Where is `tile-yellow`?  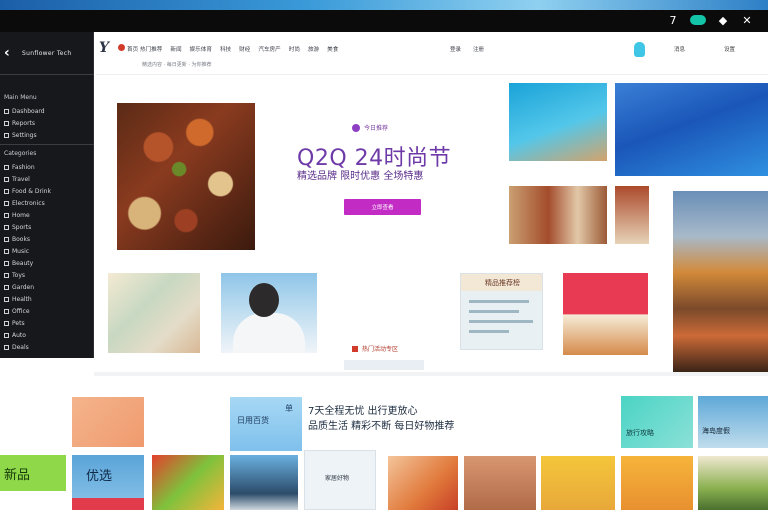
tile-yellow is located at coordinates (578, 483).